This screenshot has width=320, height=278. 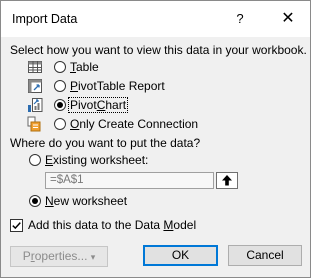 What do you see at coordinates (90, 201) in the screenshot?
I see `new-label-rest: ew worksheet` at bounding box center [90, 201].